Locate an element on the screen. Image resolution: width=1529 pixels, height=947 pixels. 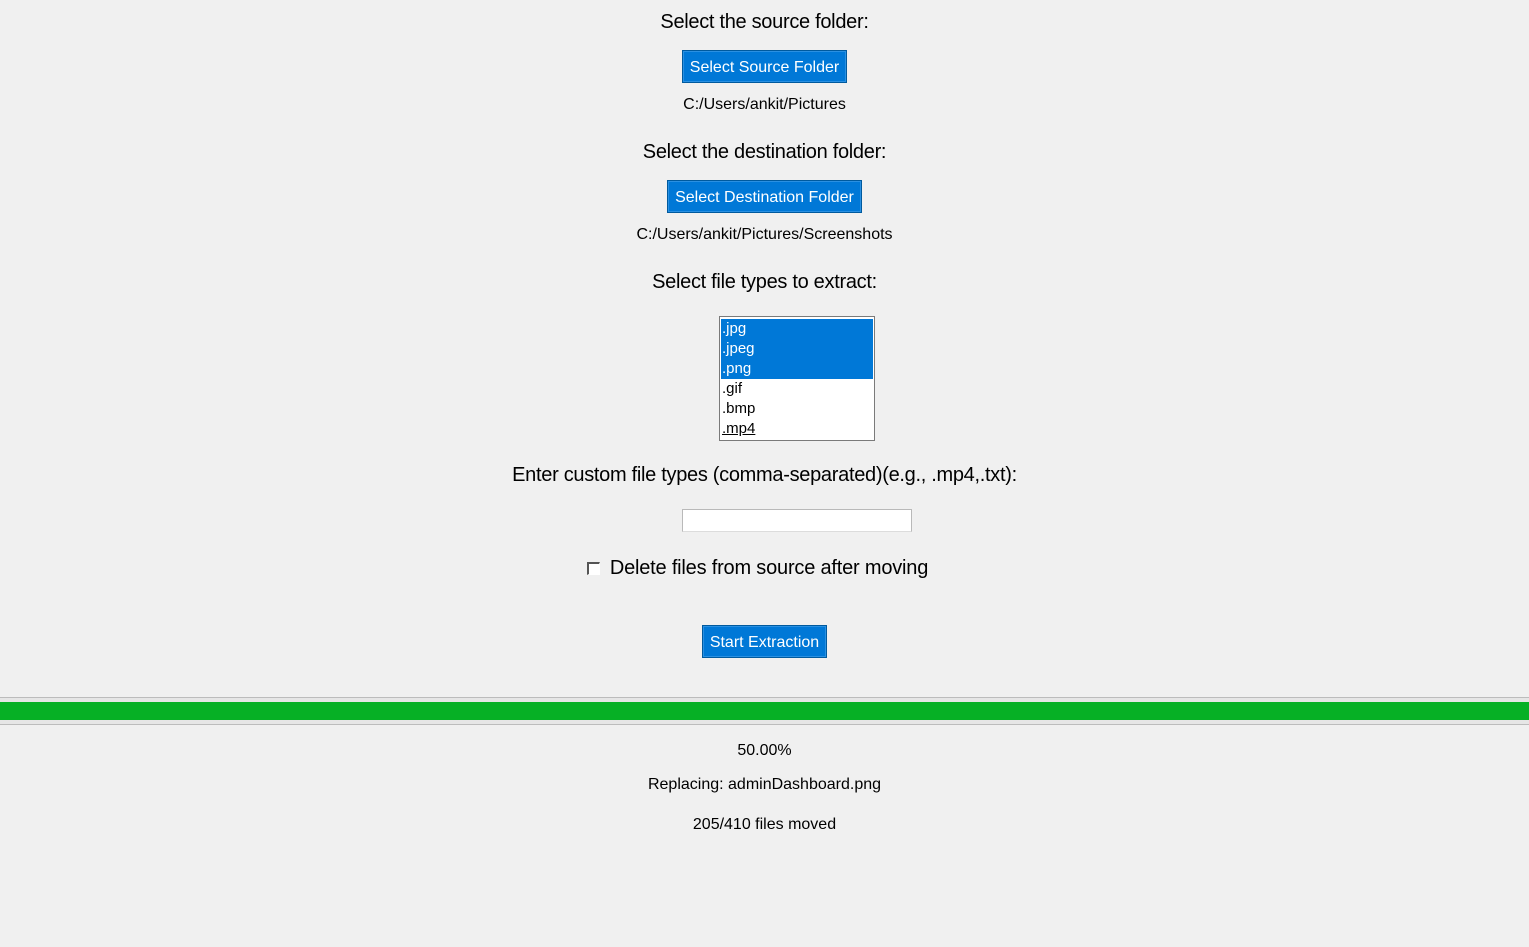
progress-bar is located at coordinates (764, 711).